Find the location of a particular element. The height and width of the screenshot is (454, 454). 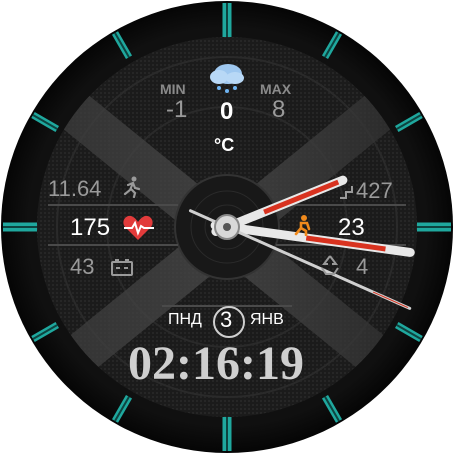

digital-time: 02:16:19 is located at coordinates (216, 363).